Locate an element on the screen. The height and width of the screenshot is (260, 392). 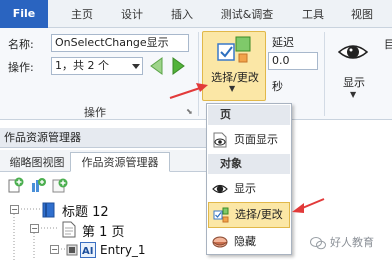
hide-icon is located at coordinates (220, 242).